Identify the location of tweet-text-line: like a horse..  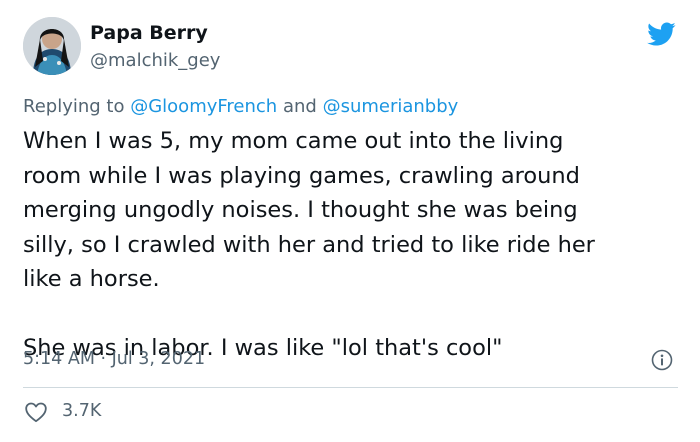
(91, 279).